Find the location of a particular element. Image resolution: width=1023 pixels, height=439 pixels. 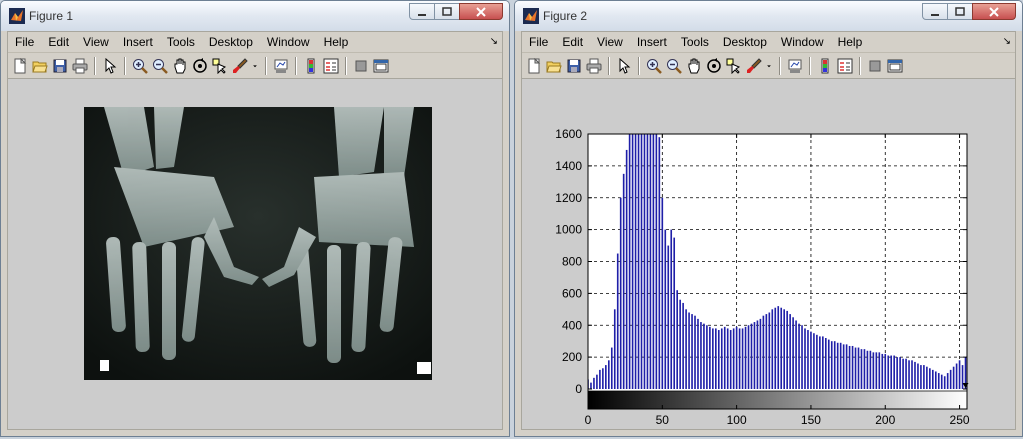

open-file-icon is located at coordinates (39, 66).